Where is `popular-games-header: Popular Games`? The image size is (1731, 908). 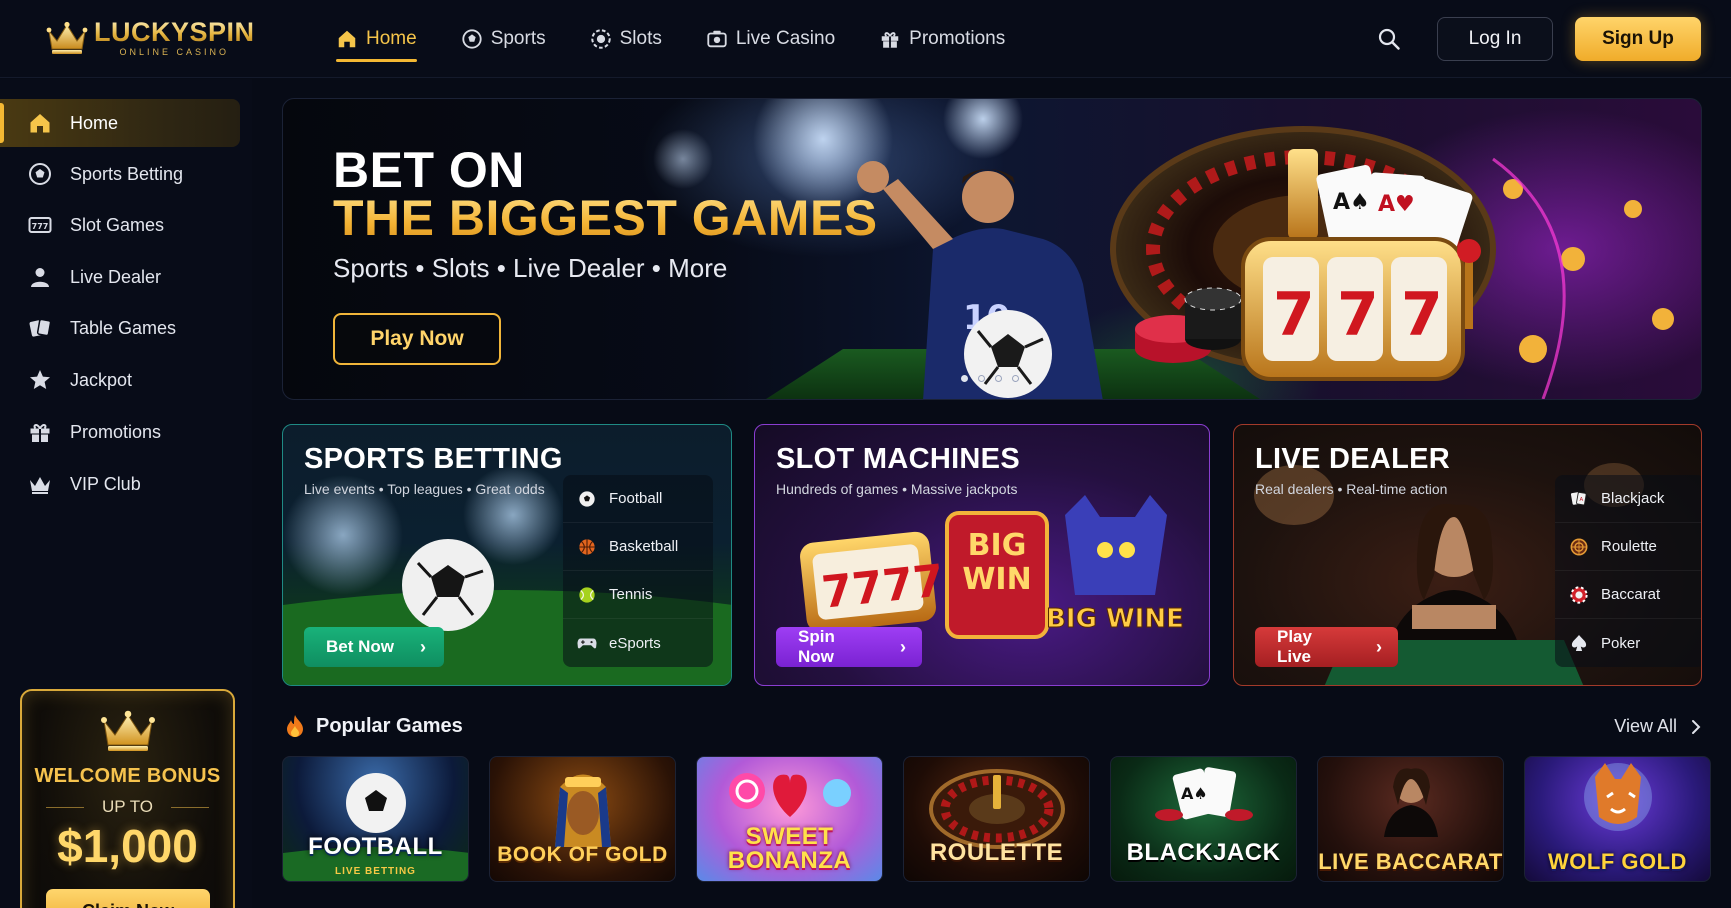 popular-games-header: Popular Games is located at coordinates (373, 726).